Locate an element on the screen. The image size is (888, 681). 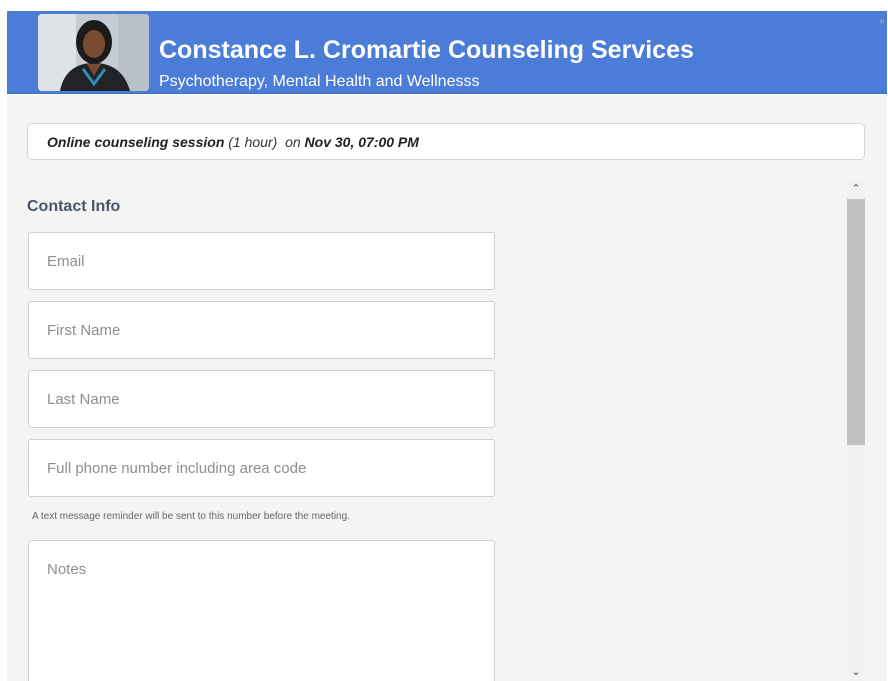
session-datetime: Nov 30, 07:00 PM is located at coordinates (361, 142).